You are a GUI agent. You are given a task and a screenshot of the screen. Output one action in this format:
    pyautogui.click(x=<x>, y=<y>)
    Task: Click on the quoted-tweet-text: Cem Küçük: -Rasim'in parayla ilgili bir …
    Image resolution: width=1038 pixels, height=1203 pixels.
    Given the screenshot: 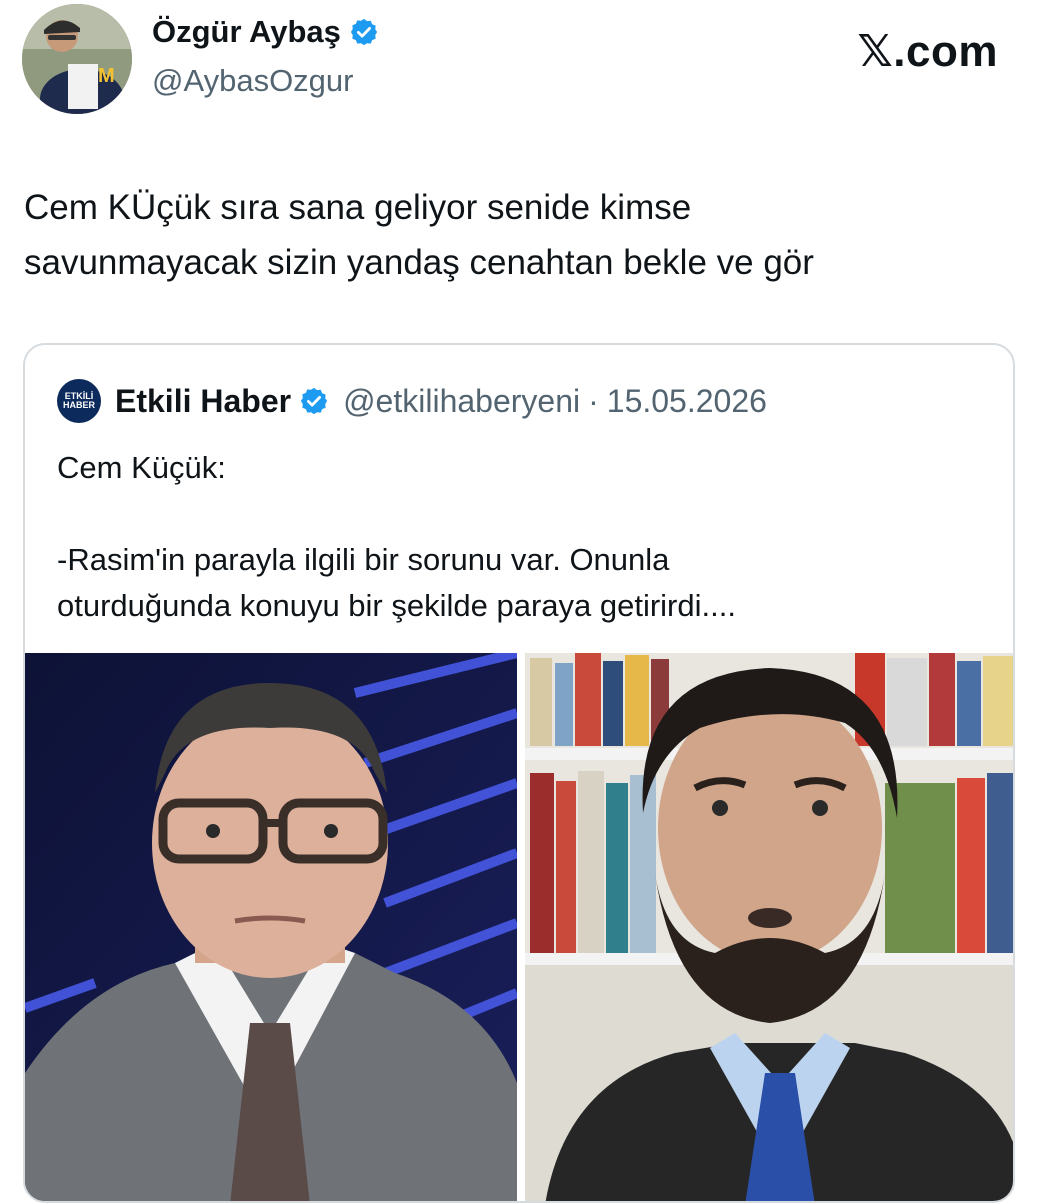 What is the action you would take?
    pyautogui.click(x=522, y=537)
    